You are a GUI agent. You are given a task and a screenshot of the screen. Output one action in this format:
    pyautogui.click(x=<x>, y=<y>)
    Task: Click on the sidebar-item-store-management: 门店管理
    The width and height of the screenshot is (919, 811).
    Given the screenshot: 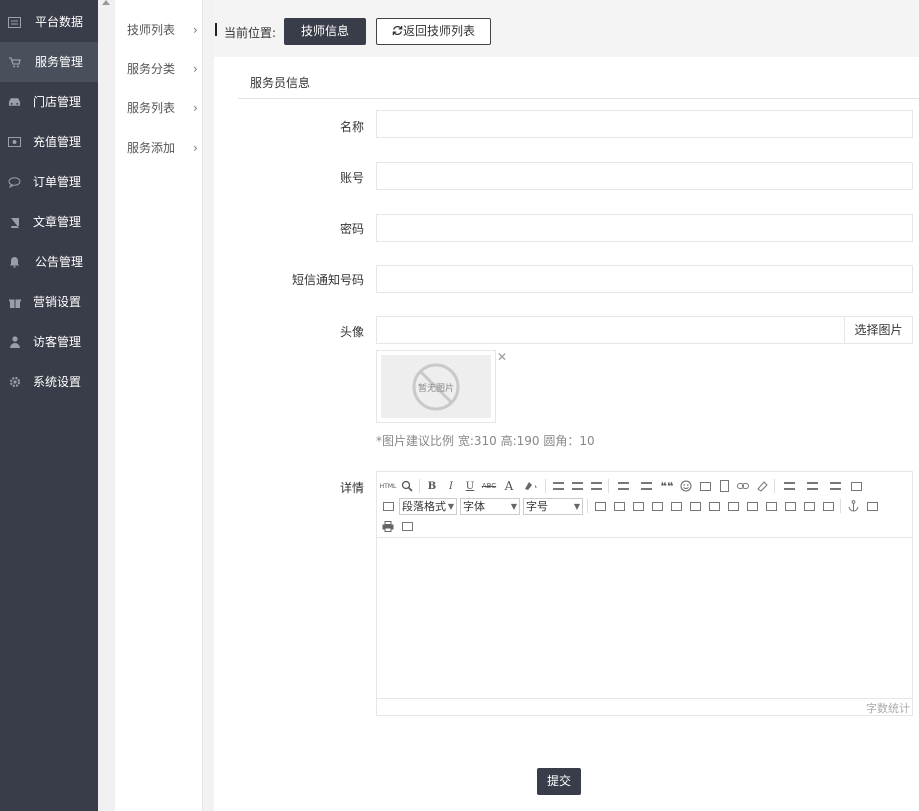 What is the action you would take?
    pyautogui.click(x=49, y=102)
    